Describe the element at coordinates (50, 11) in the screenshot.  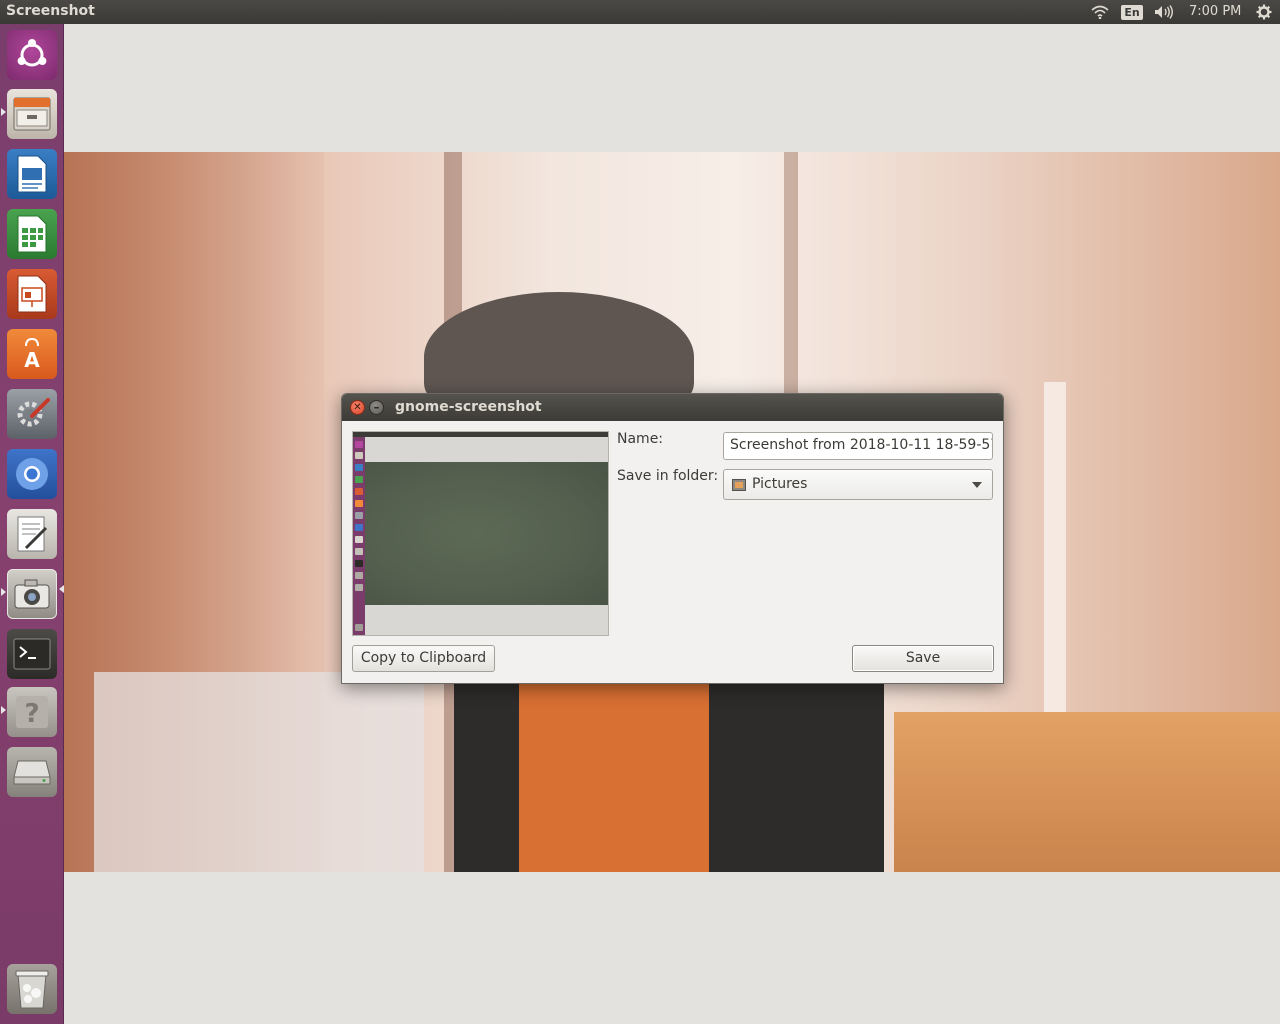
I see `panel-app-title: Screenshot` at that location.